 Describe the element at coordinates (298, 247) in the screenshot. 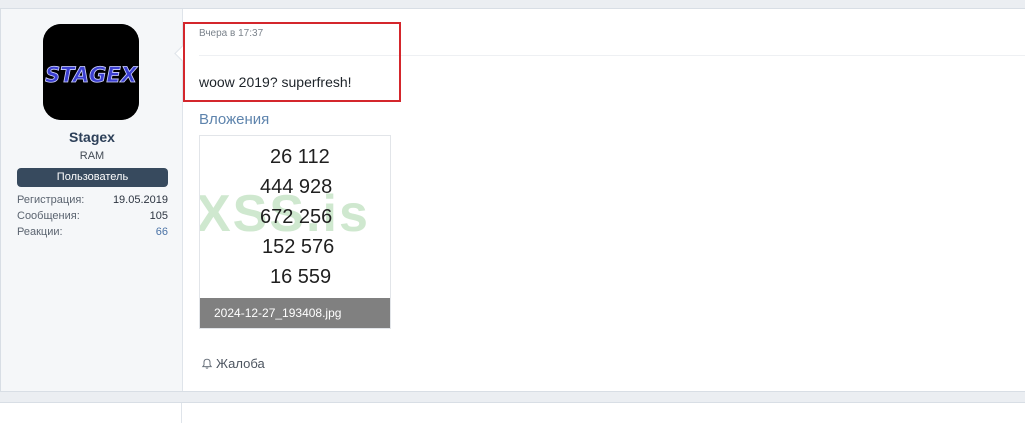

I see `preview-number: 152 576` at that location.